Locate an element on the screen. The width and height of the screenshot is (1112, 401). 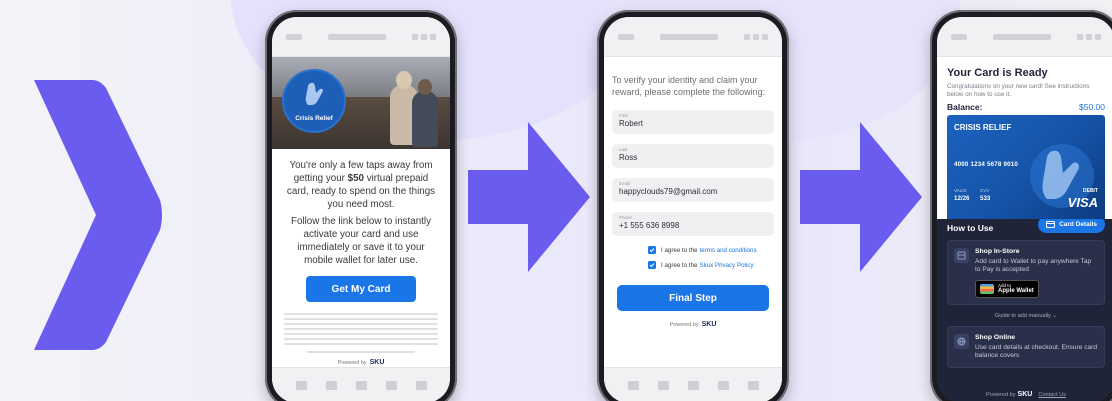
contact-us-link: Contact Us is located at coordinates (1052, 395).